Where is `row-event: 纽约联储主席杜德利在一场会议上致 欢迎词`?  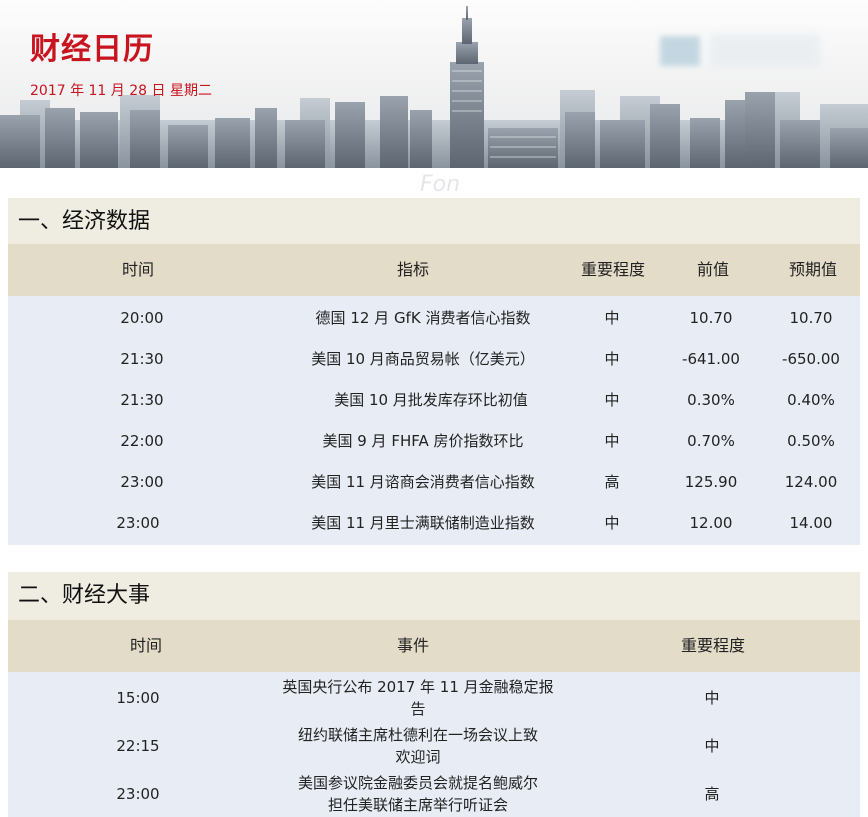 row-event: 纽约联储主席杜德利在一场会议上致 欢迎词 is located at coordinates (418, 745).